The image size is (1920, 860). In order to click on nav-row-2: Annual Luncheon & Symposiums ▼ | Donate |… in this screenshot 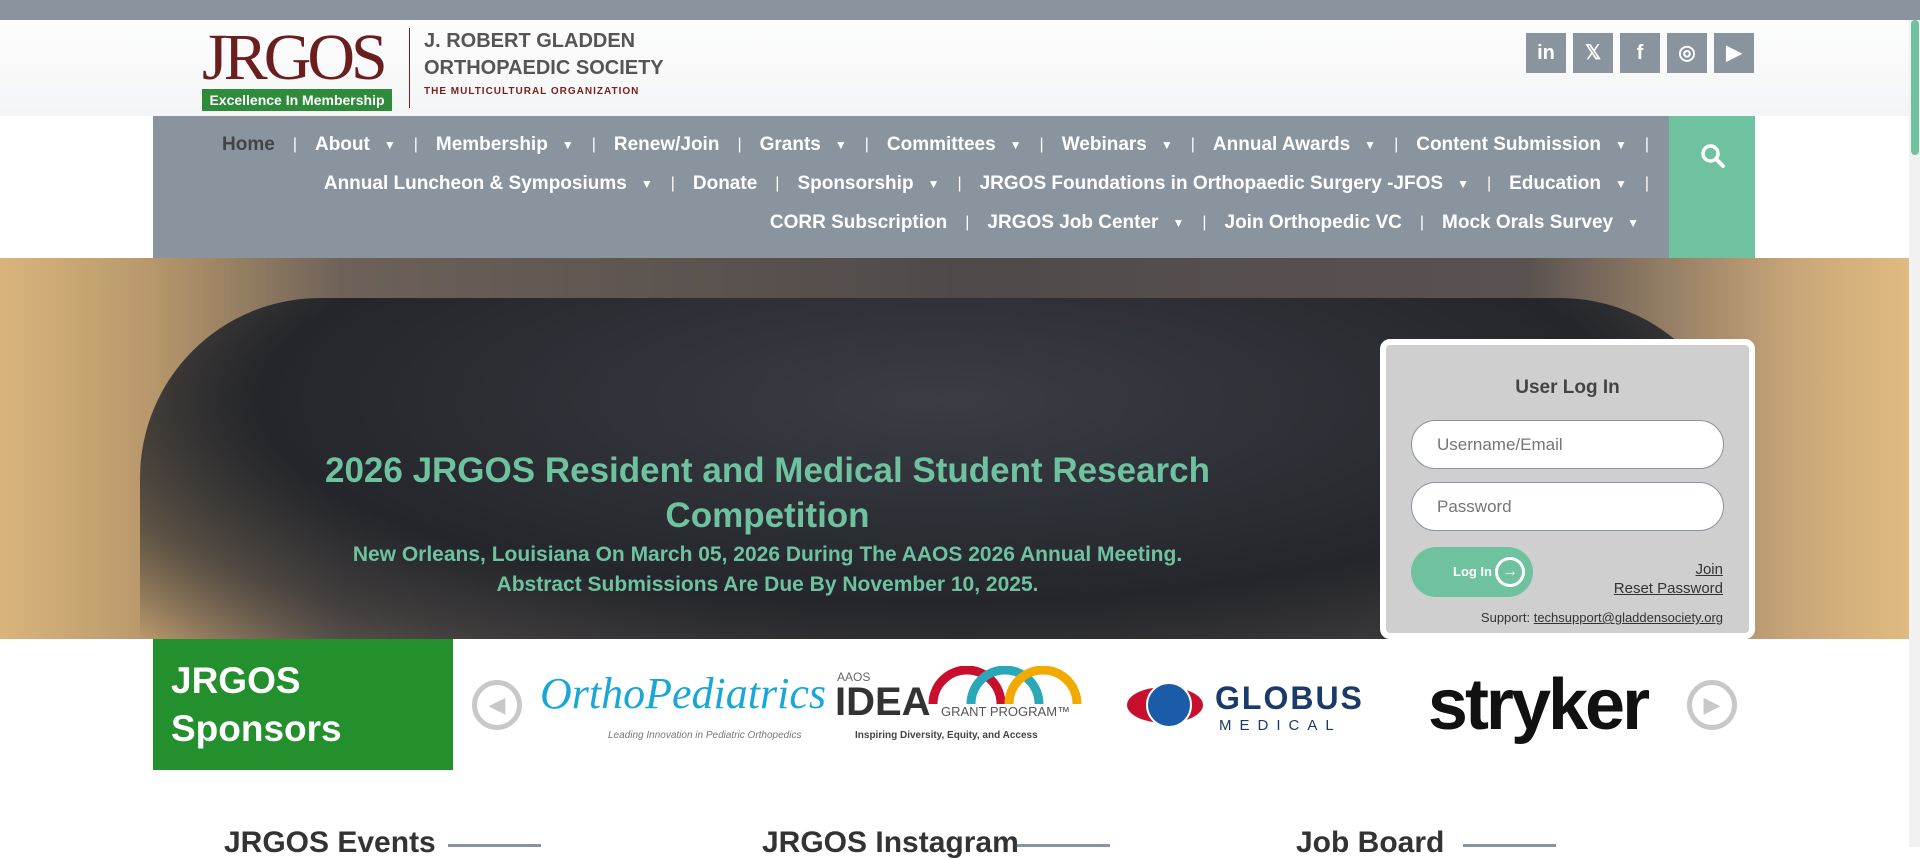, I will do `click(911, 184)`.